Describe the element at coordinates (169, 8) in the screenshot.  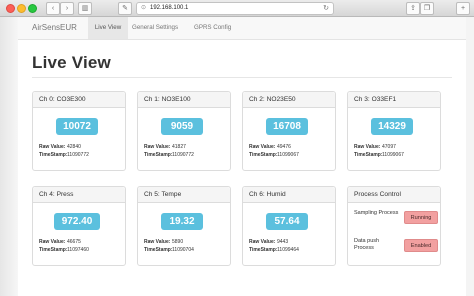
I see `url-text: 192.168.100.1` at that location.